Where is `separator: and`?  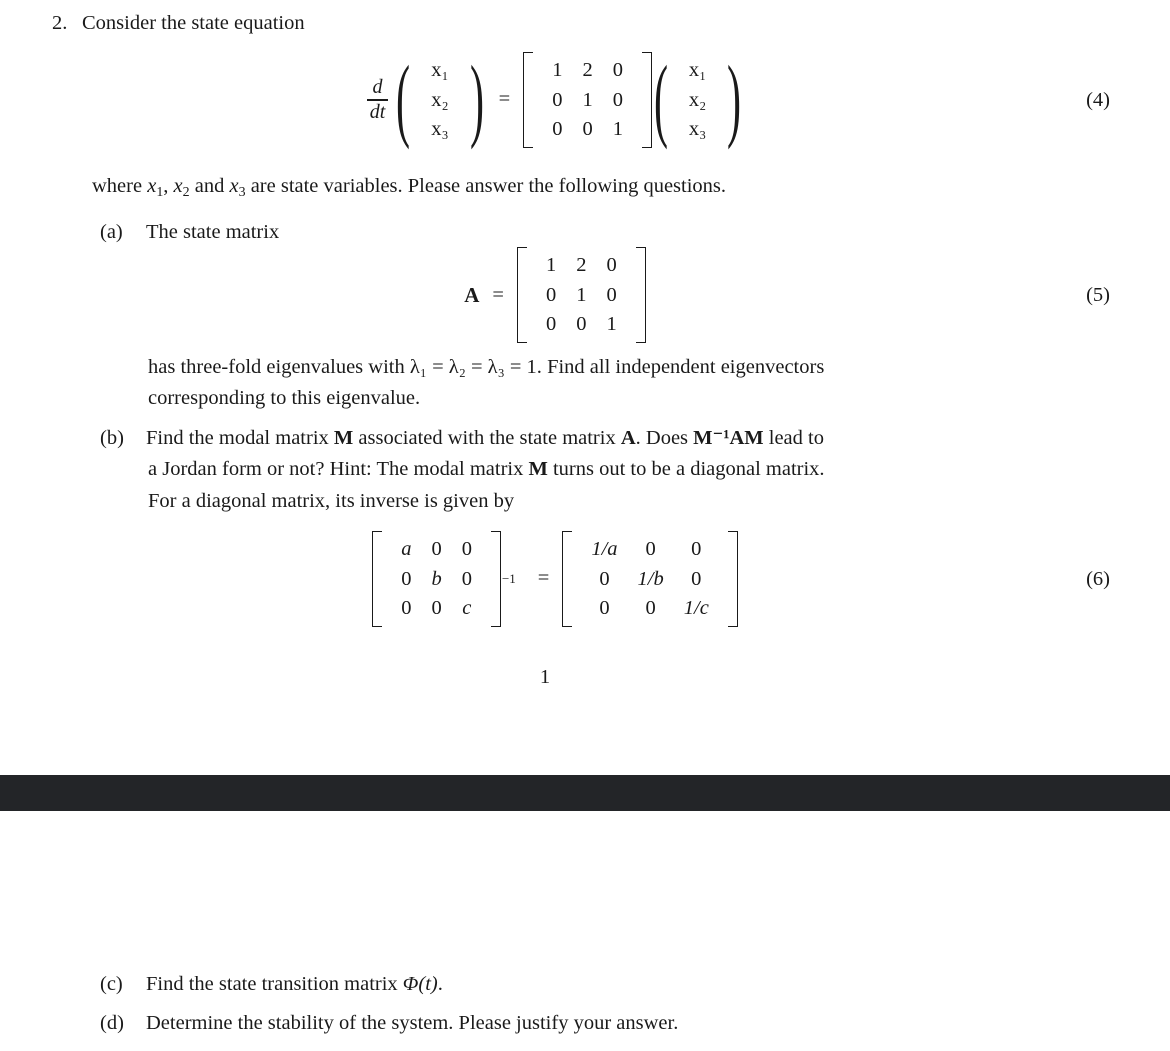 separator: and is located at coordinates (209, 186).